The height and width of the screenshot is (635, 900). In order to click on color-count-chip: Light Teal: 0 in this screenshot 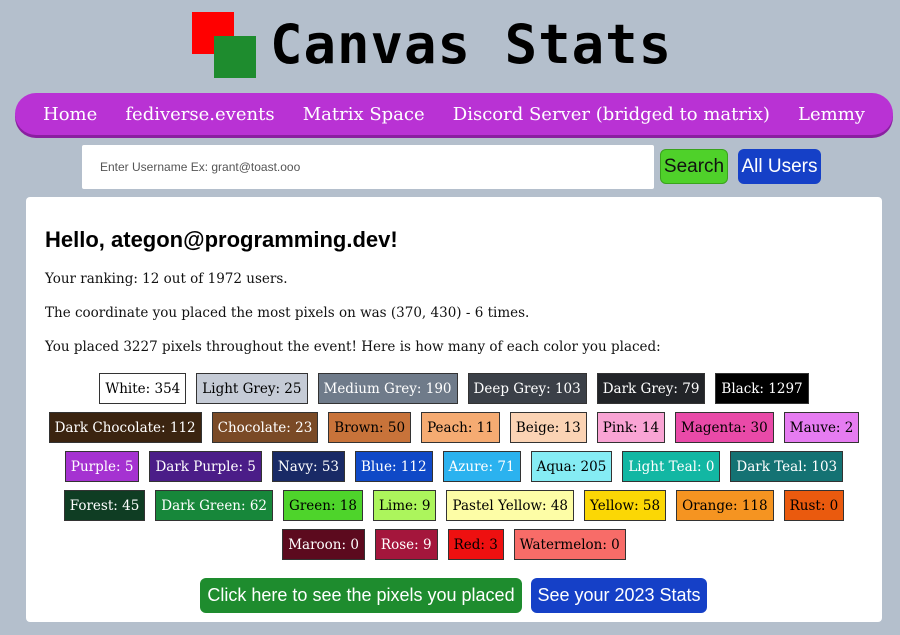, I will do `click(671, 466)`.